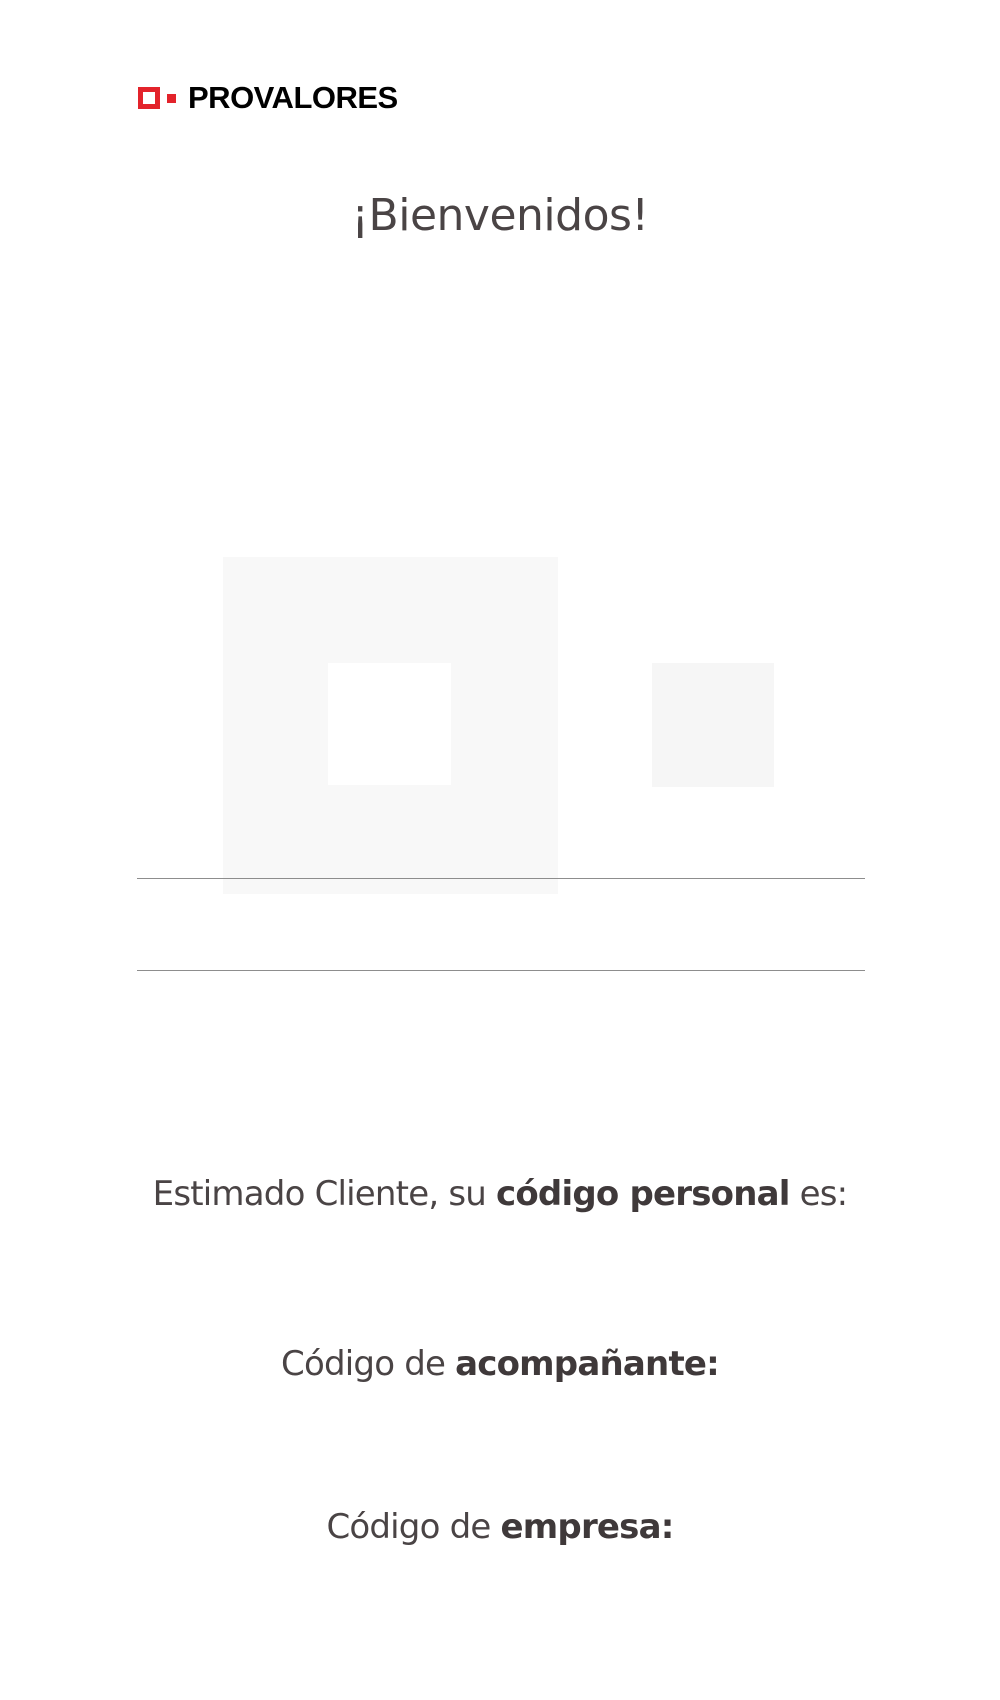 The height and width of the screenshot is (1700, 1000). Describe the element at coordinates (587, 1364) in the screenshot. I see `companion-code-emphasis: acompañante:` at that location.